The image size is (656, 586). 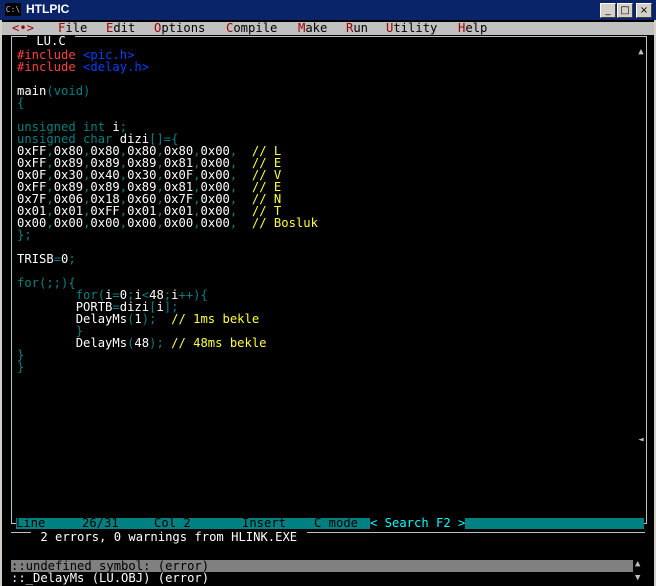 What do you see at coordinates (50, 67) in the screenshot?
I see `code-token: #include` at bounding box center [50, 67].